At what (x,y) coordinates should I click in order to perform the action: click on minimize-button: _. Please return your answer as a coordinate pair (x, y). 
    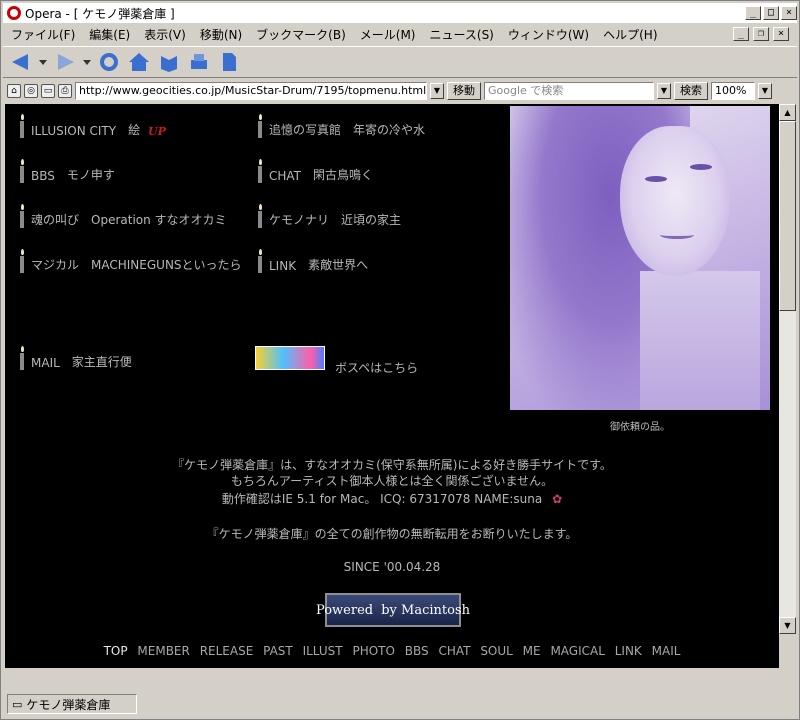
    Looking at the image, I should click on (753, 13).